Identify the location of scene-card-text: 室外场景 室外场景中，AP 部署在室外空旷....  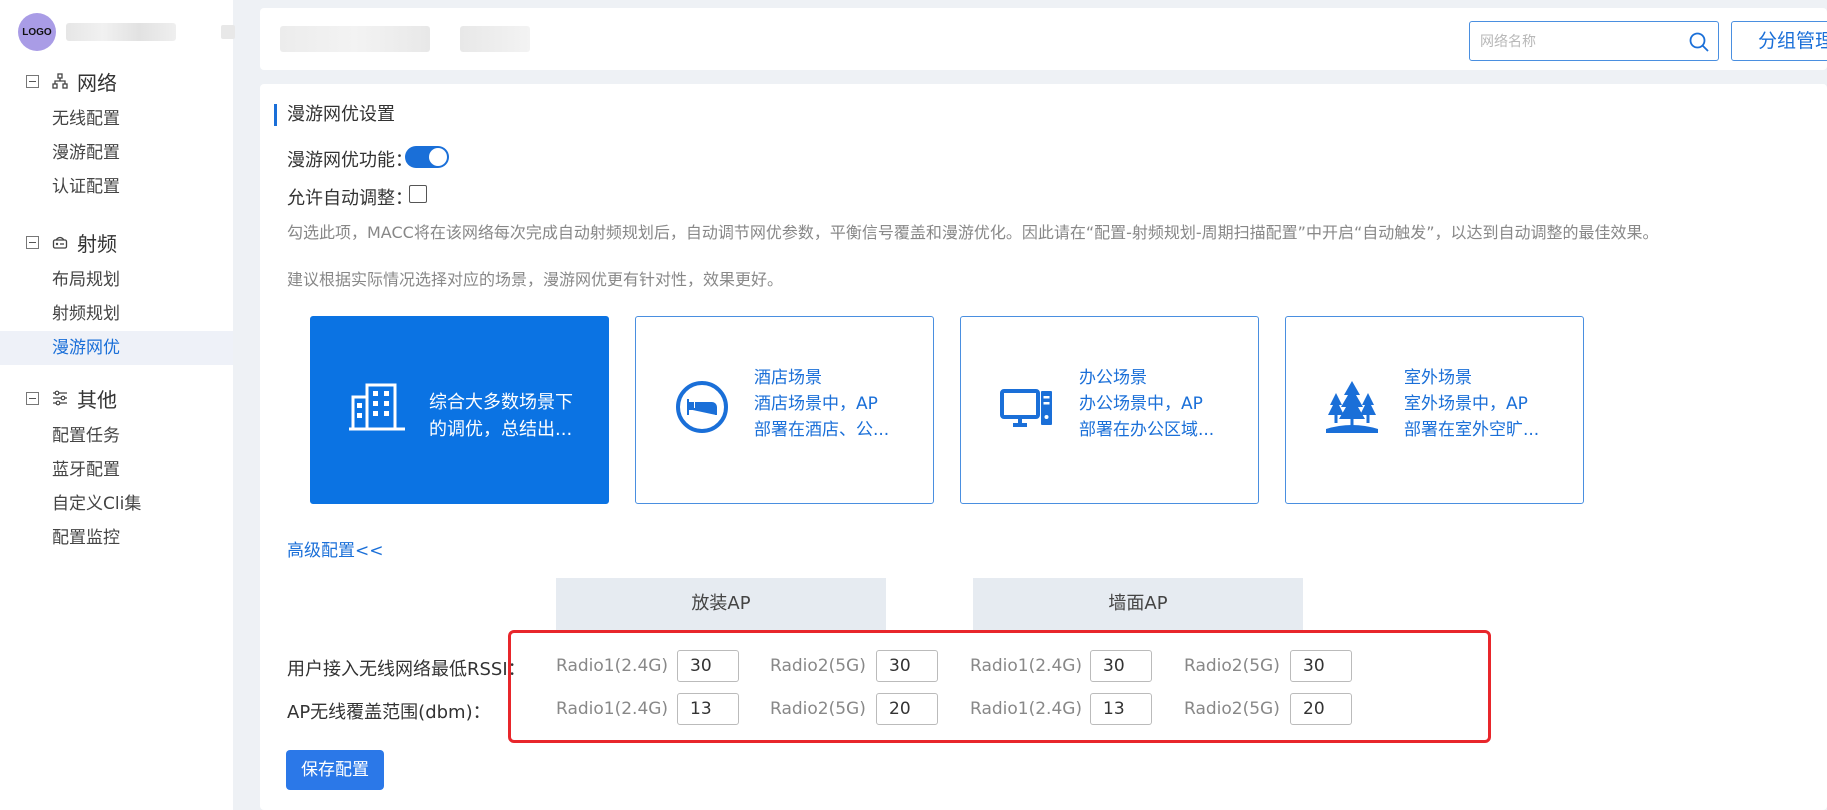
(1471, 404).